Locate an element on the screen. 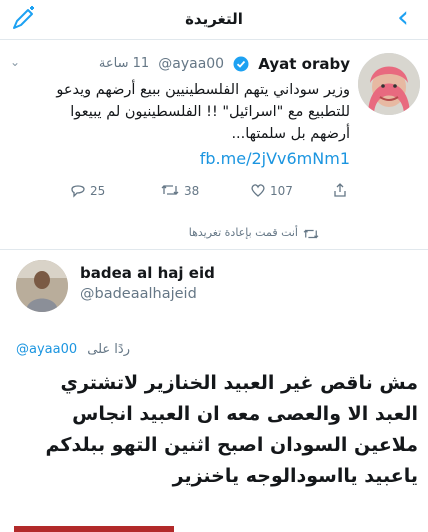 The image size is (428, 532). verified-icon is located at coordinates (241, 64).